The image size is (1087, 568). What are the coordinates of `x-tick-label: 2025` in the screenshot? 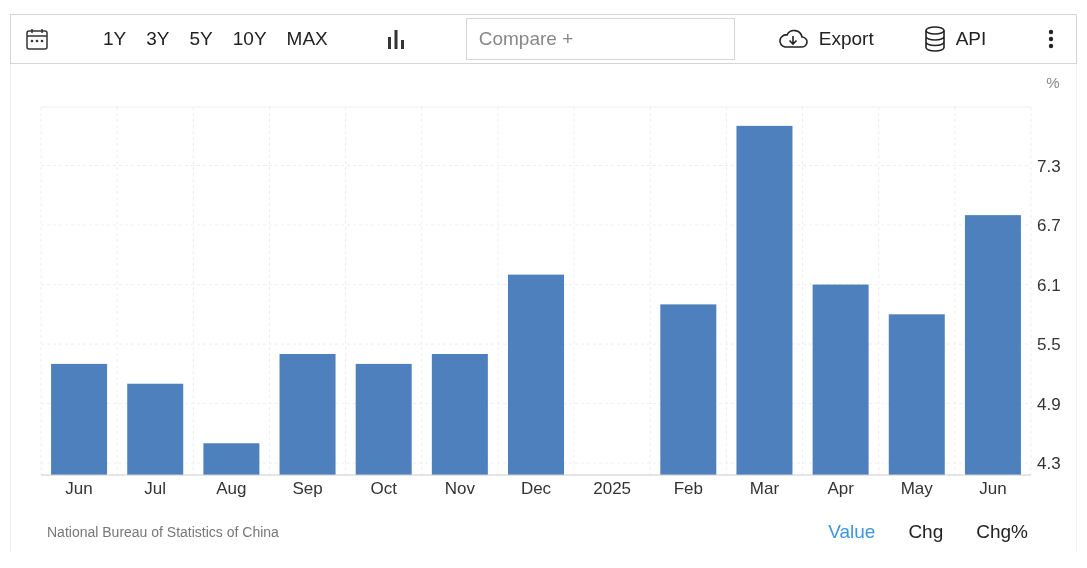 It's located at (612, 488).